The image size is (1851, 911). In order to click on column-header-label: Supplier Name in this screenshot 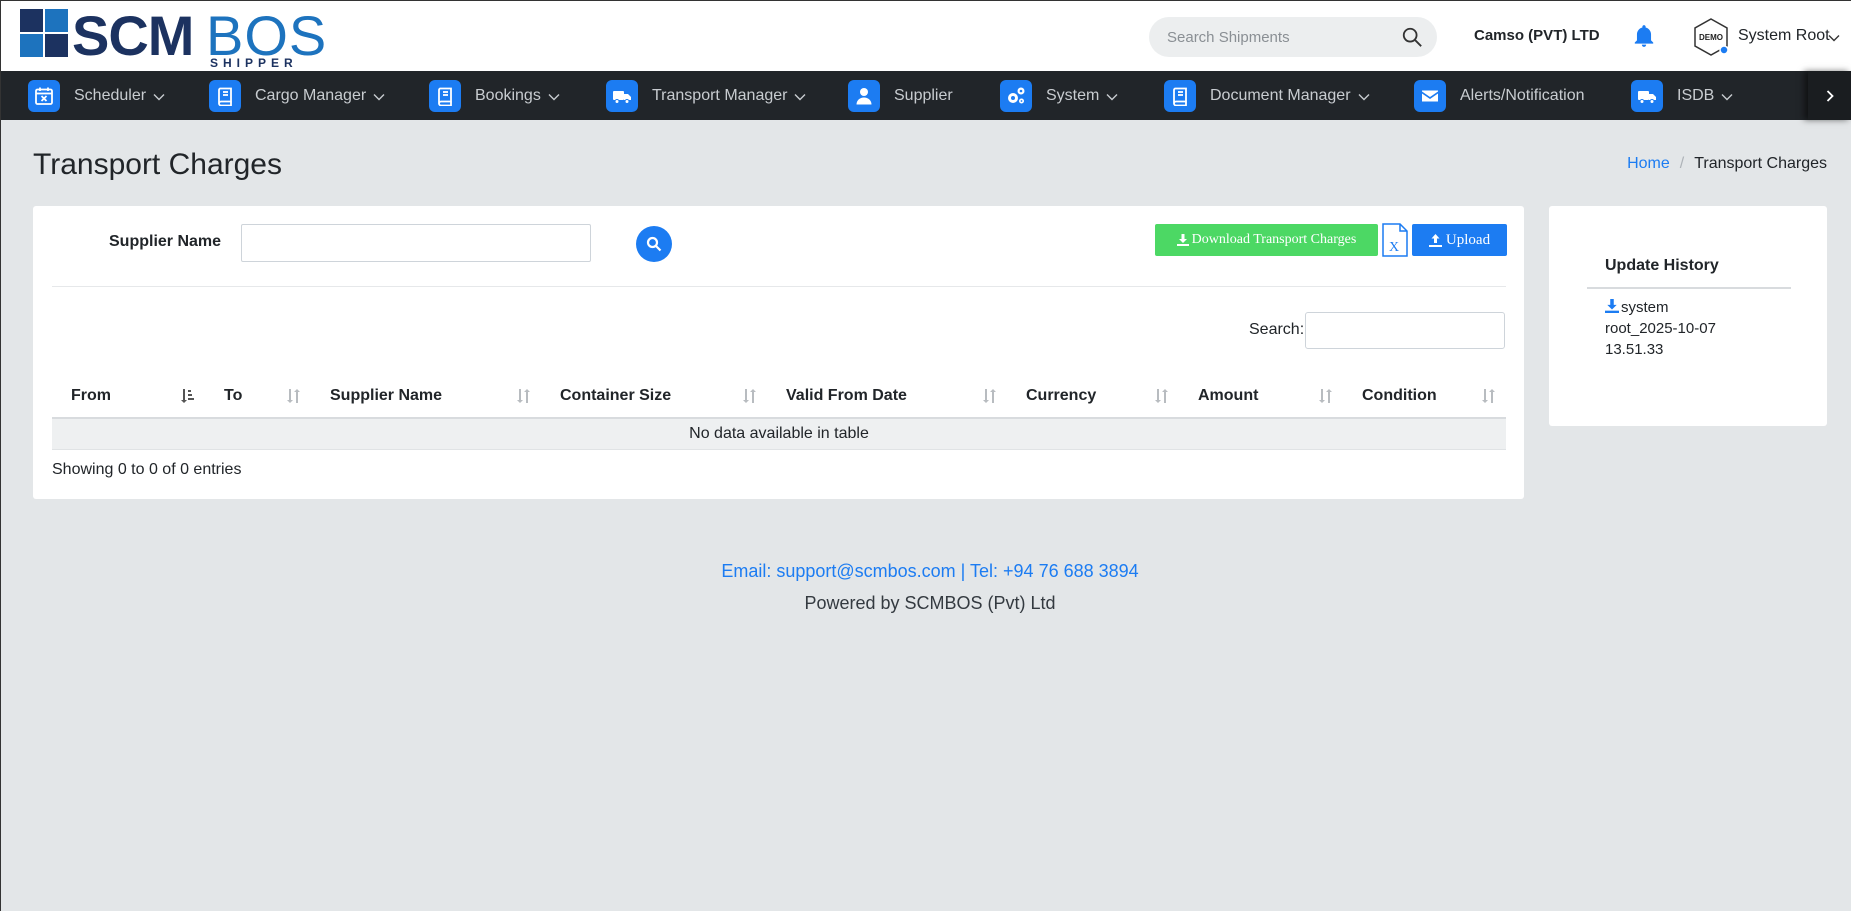, I will do `click(386, 395)`.